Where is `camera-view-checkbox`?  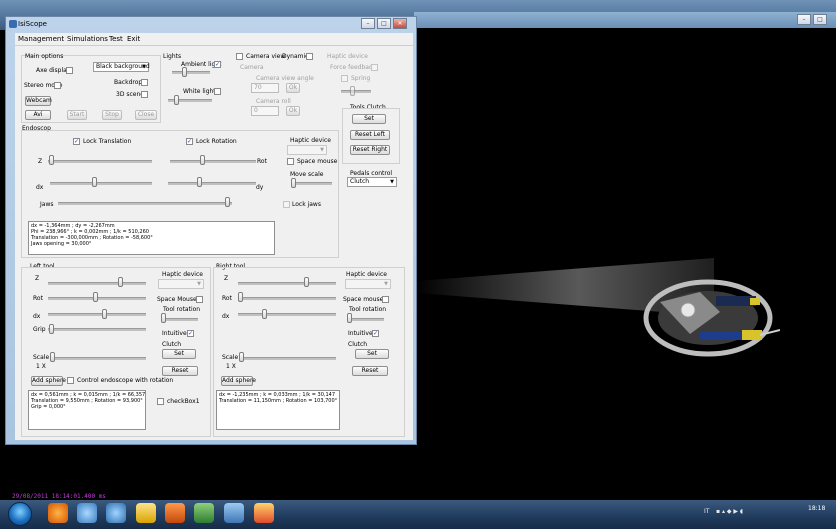
camera-view-checkbox is located at coordinates (239, 56).